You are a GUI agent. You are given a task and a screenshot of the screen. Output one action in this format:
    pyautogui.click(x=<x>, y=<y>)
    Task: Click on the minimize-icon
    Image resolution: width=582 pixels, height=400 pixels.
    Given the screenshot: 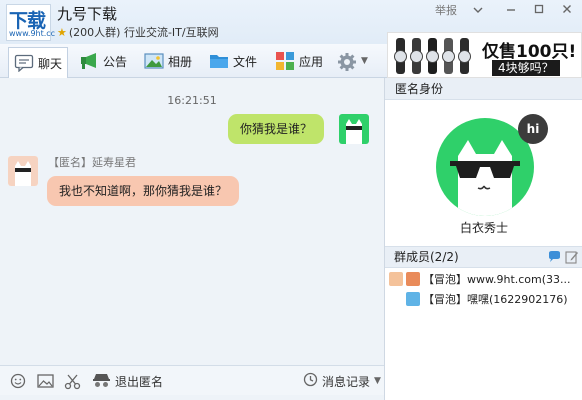 What is the action you would take?
    pyautogui.click(x=511, y=11)
    